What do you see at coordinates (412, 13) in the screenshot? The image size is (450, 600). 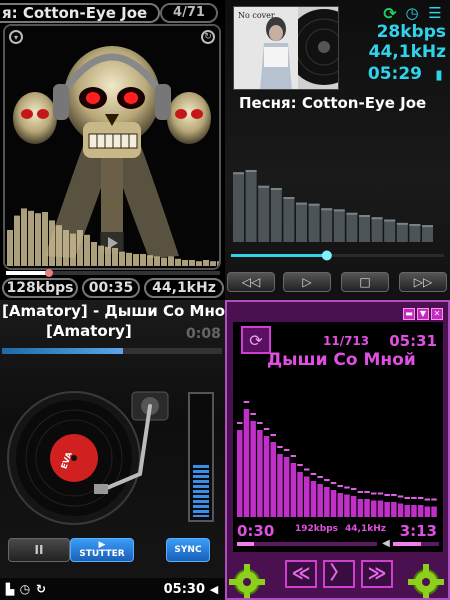 I see `timer-icon: ◷` at bounding box center [412, 13].